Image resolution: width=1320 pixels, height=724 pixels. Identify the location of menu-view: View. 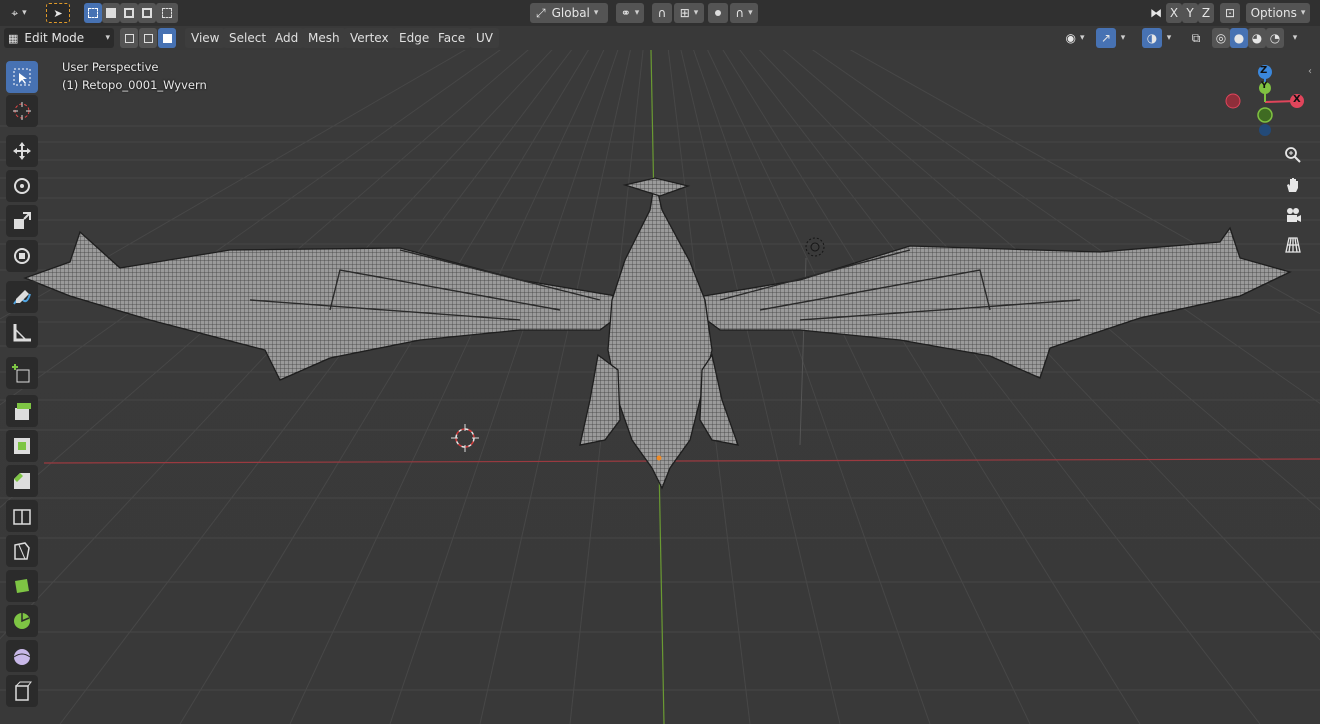
(205, 38).